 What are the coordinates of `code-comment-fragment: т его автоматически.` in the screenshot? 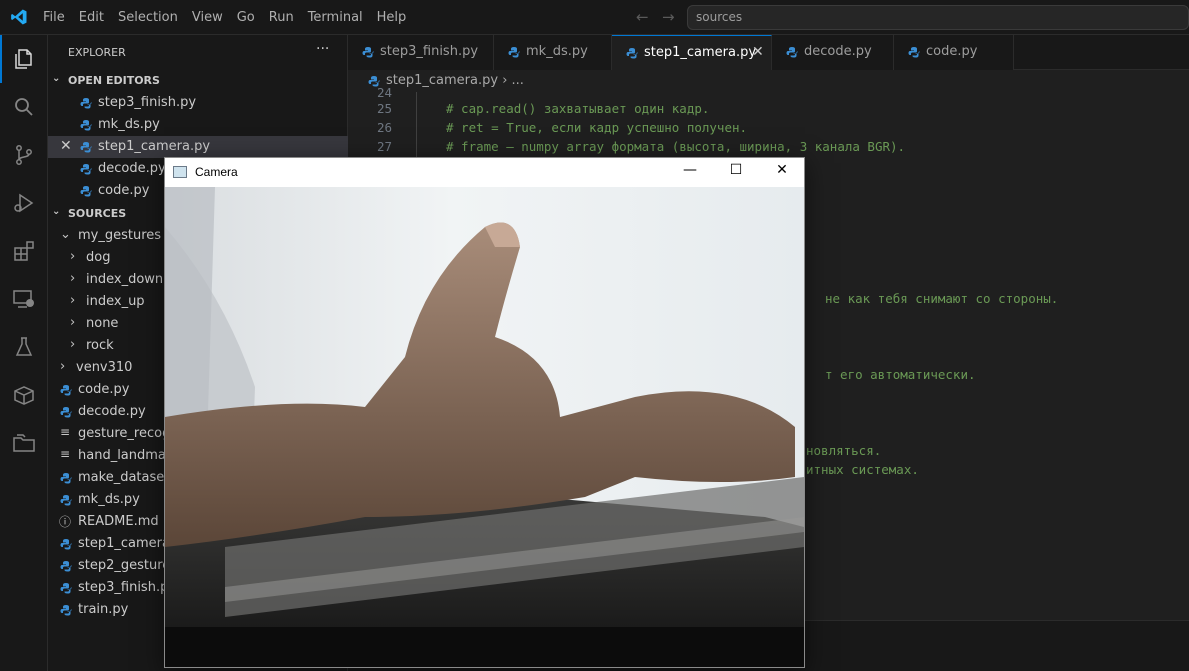 It's located at (900, 374).